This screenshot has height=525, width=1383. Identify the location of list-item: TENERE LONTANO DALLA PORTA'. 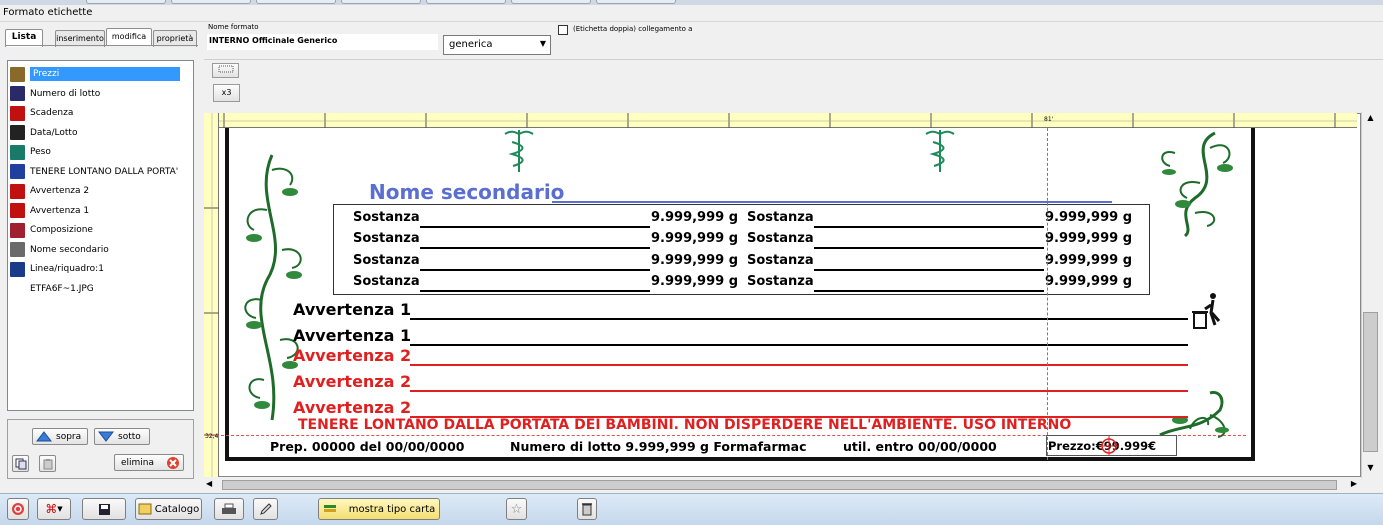
(96, 172).